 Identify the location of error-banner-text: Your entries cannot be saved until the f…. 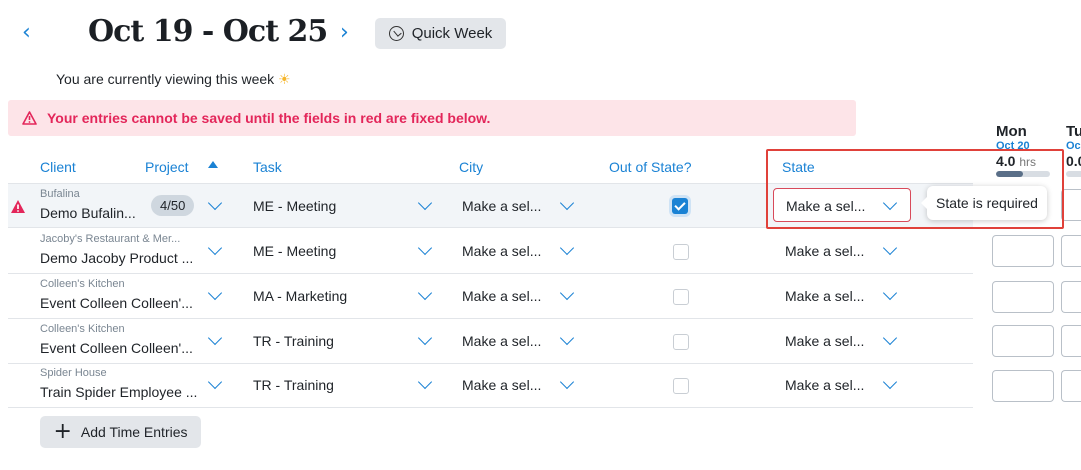
(269, 118).